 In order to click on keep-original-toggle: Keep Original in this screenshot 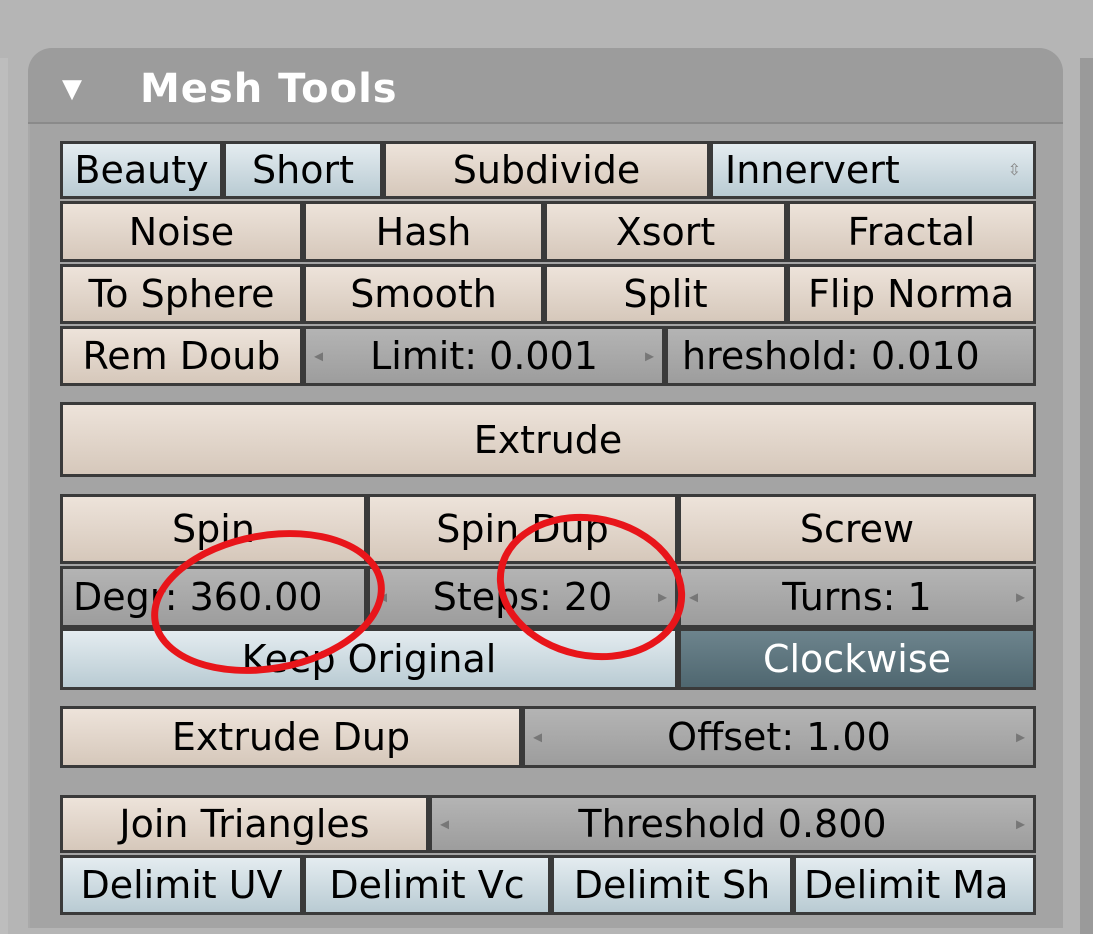, I will do `click(369, 659)`.